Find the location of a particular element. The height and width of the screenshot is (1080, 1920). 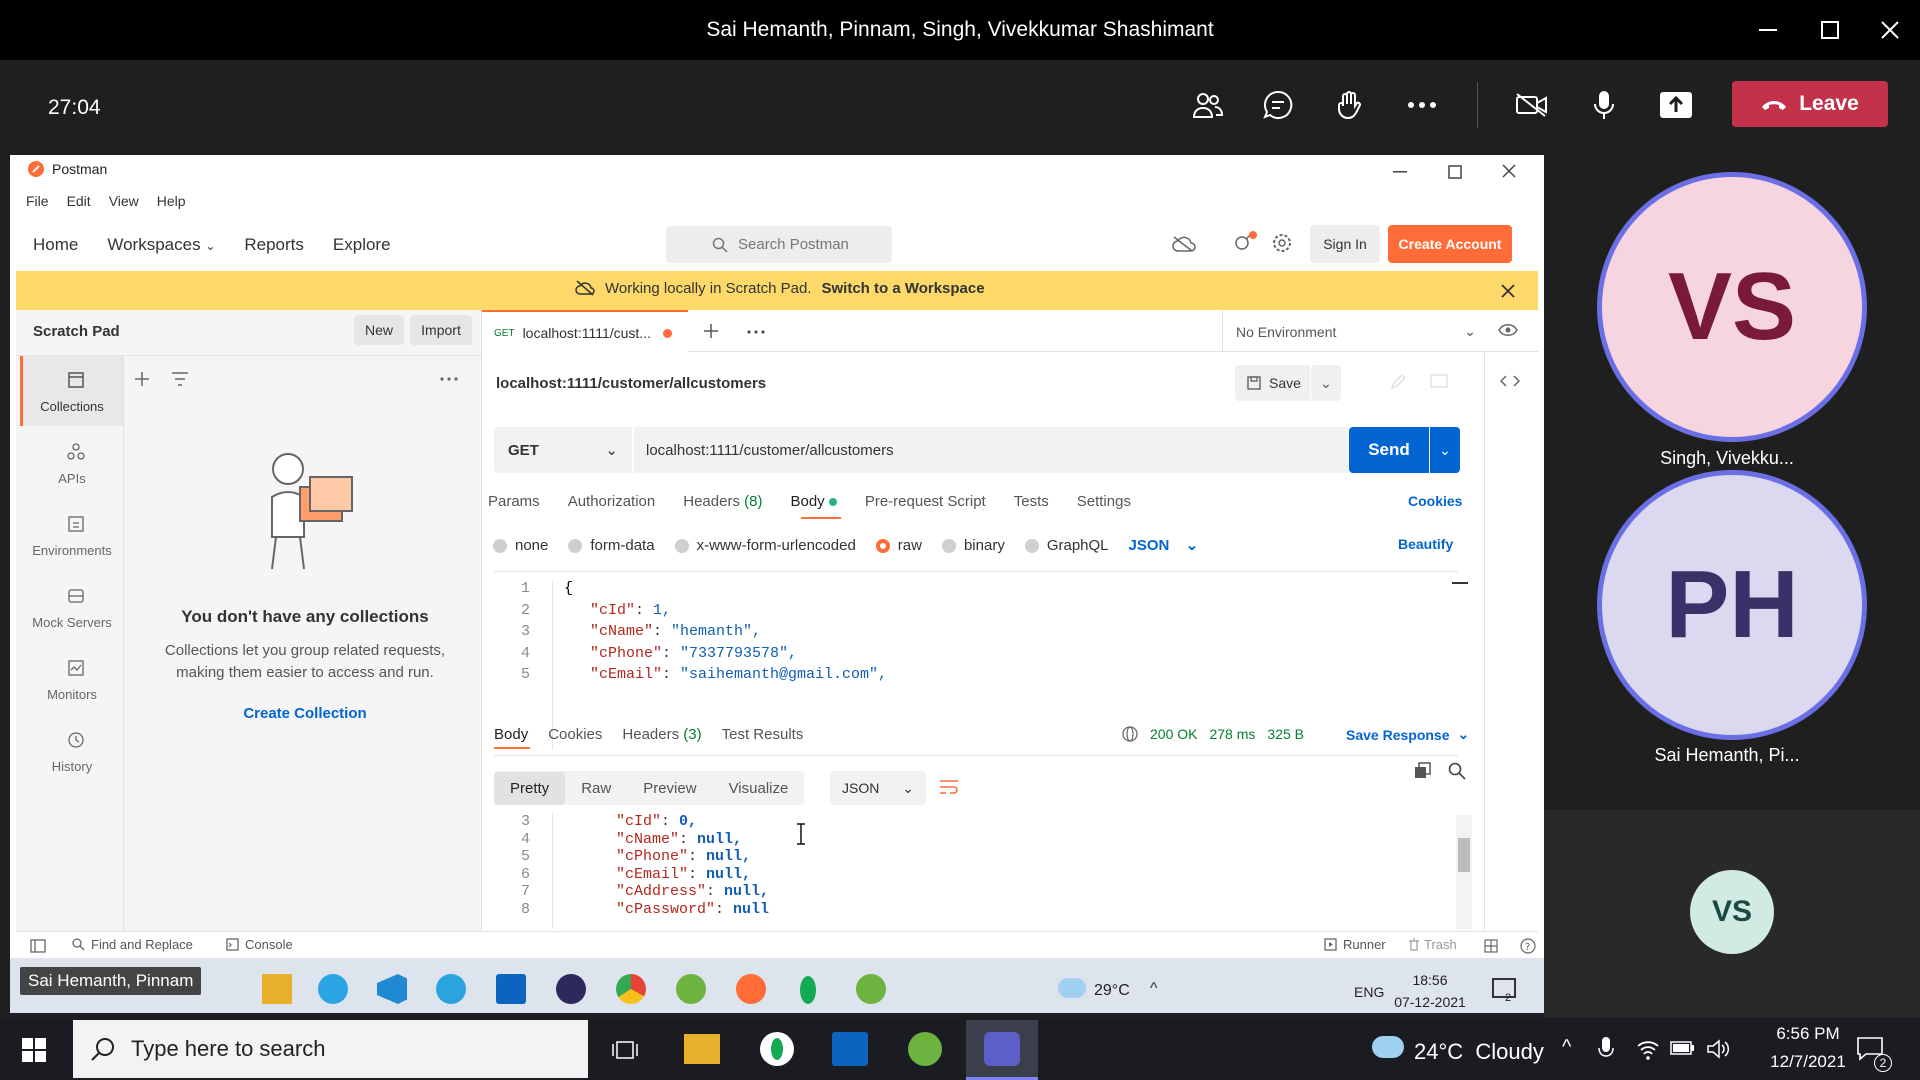

sidebar-item-label: Mock Servers is located at coordinates (72, 622).